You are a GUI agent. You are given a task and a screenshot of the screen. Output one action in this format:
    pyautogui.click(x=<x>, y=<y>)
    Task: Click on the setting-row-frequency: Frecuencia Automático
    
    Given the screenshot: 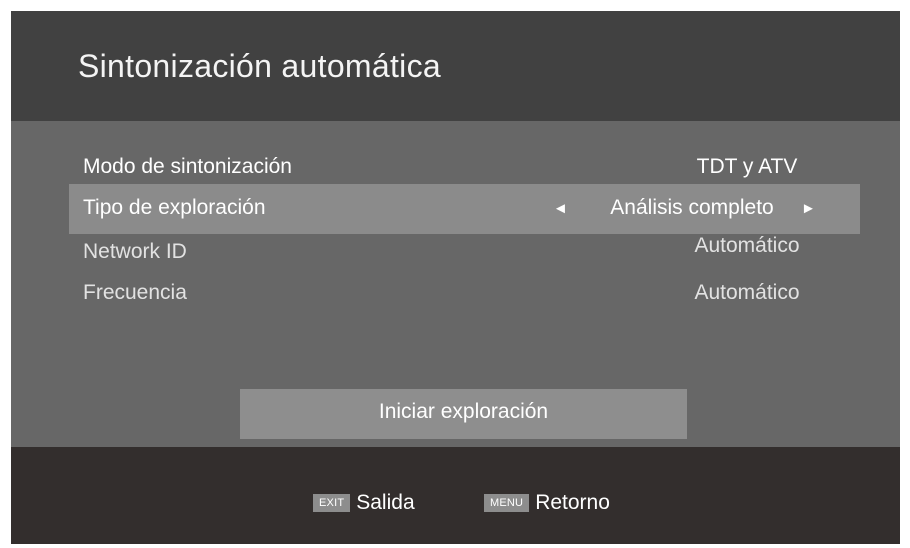 What is the action you would take?
    pyautogui.click(x=464, y=294)
    